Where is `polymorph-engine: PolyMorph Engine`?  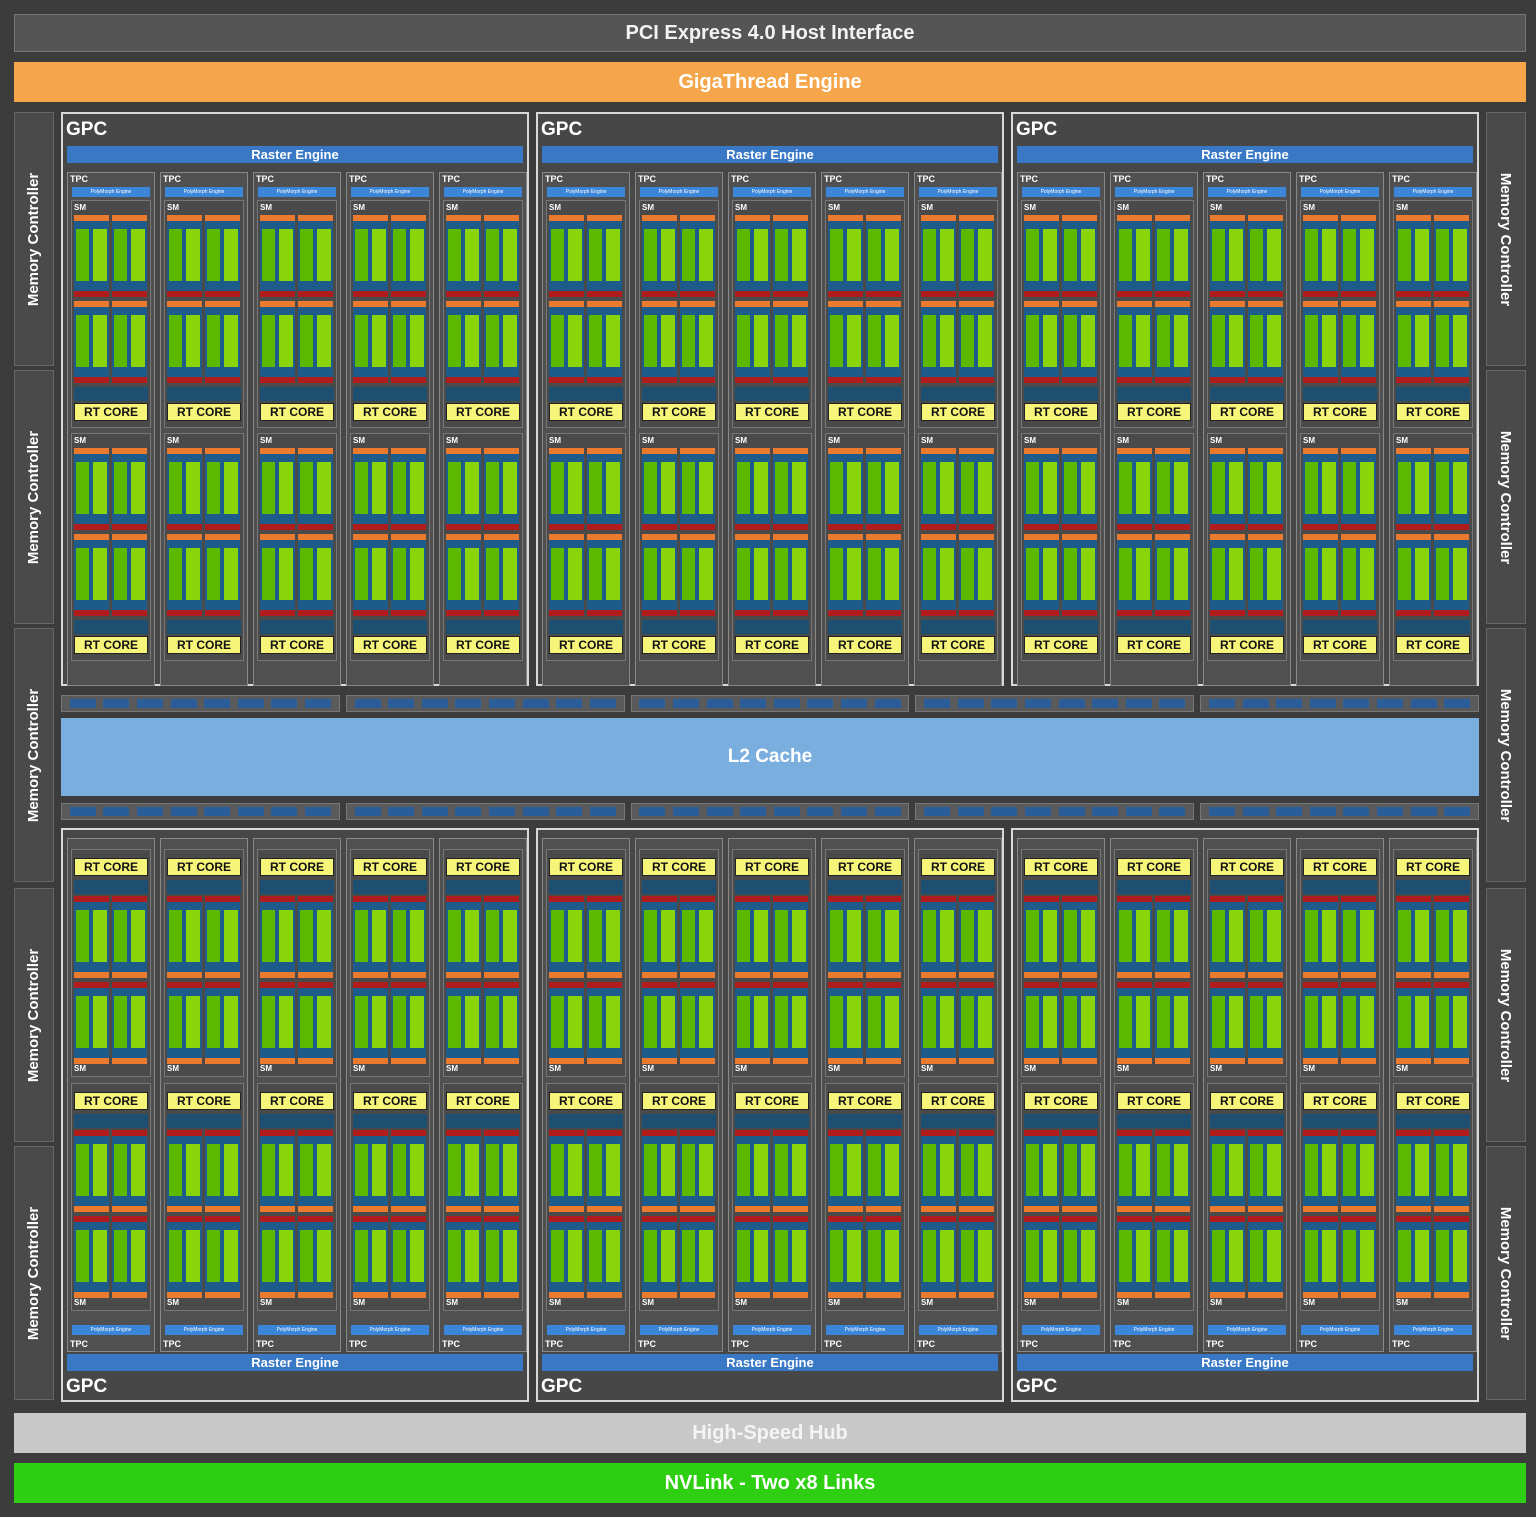 polymorph-engine: PolyMorph Engine is located at coordinates (483, 1330).